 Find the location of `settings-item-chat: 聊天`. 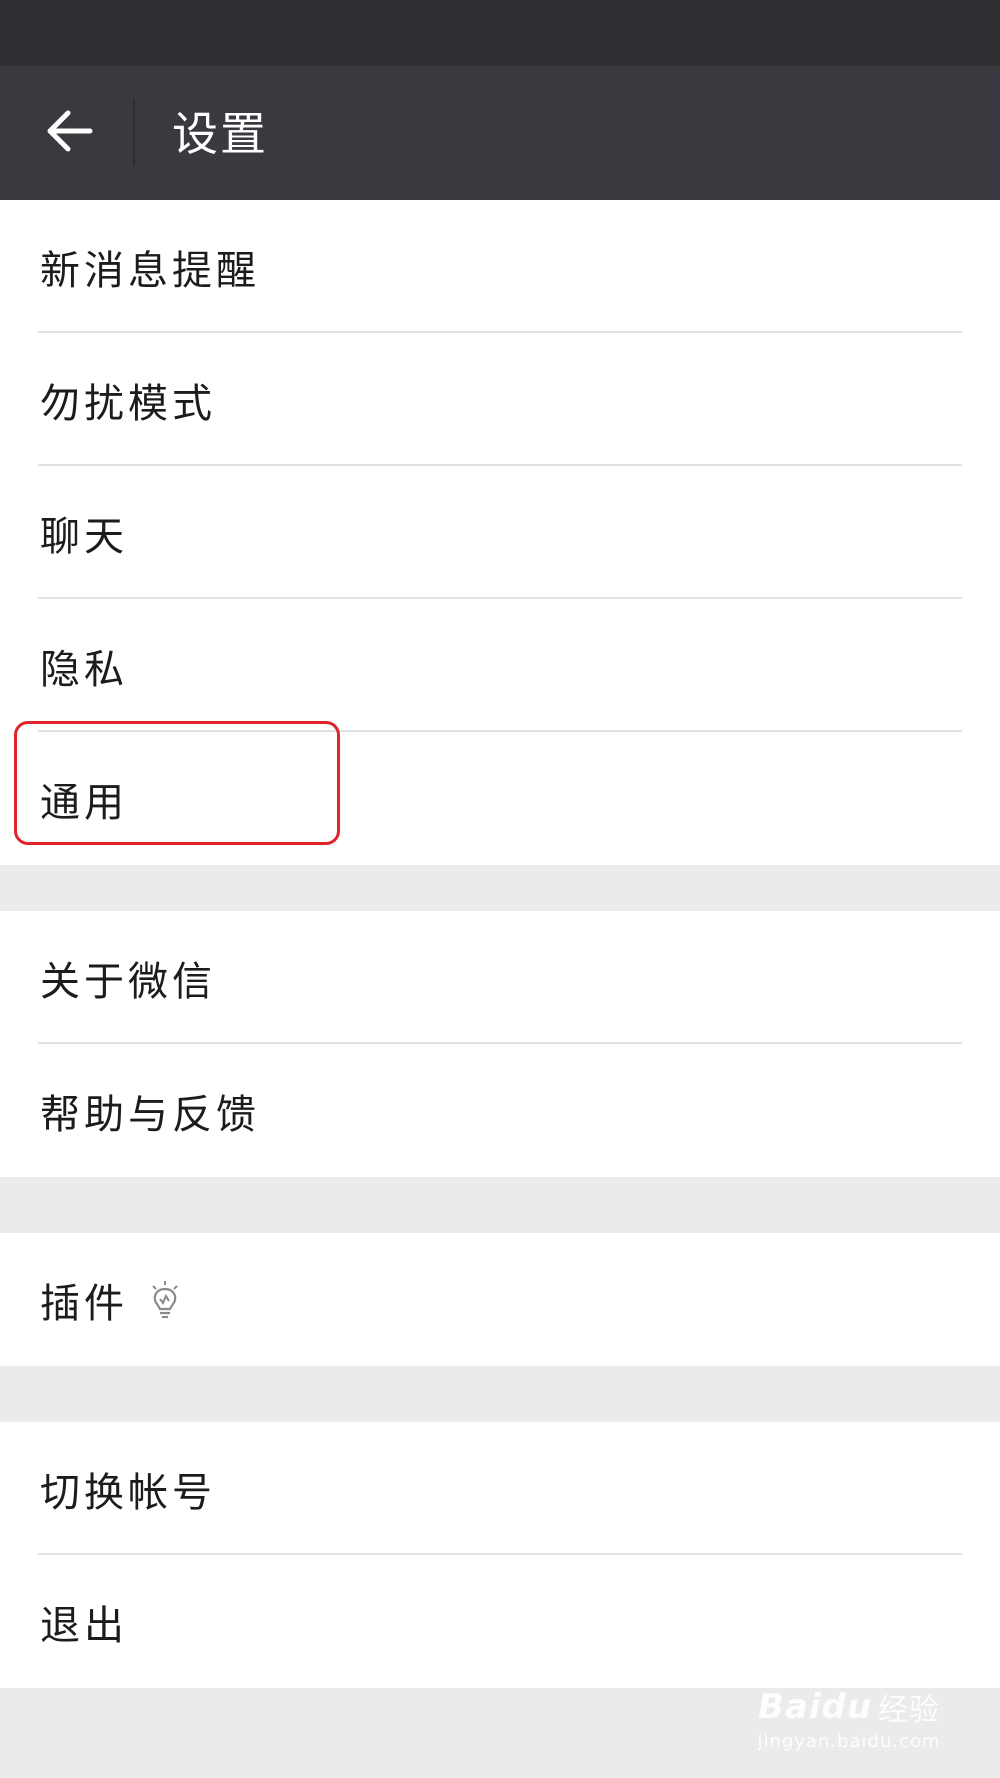

settings-item-chat: 聊天 is located at coordinates (500, 532).